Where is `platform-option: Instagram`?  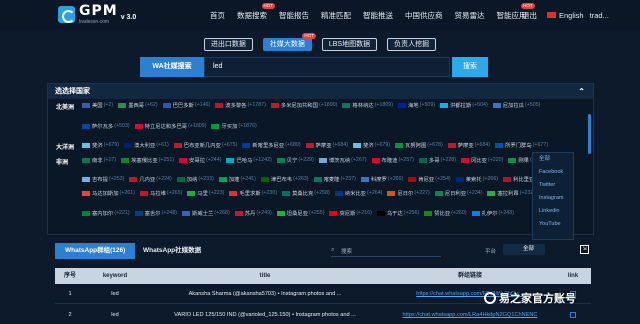
platform-option: Instagram is located at coordinates (553, 198).